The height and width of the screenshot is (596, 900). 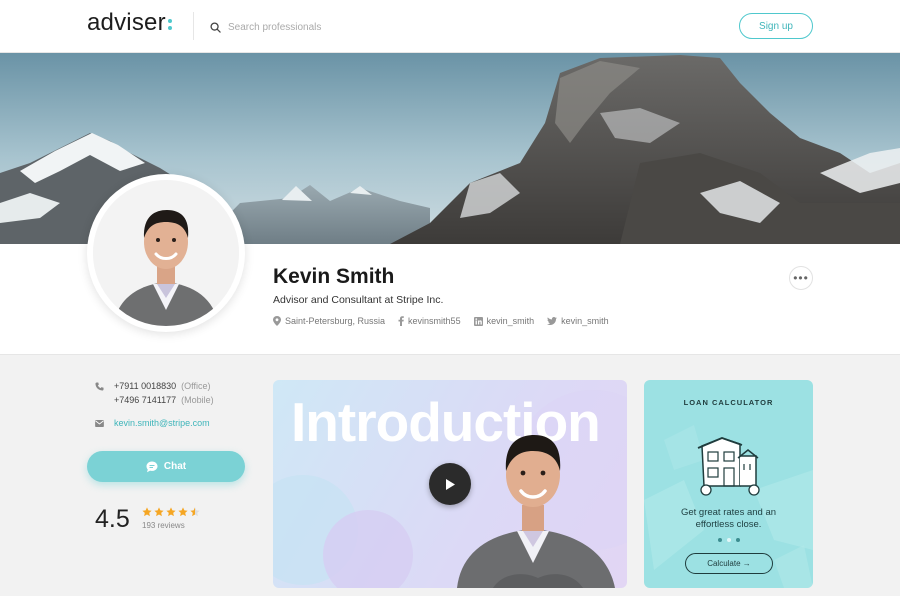 What do you see at coordinates (585, 321) in the screenshot?
I see `twitter-handle: kevin_smith` at bounding box center [585, 321].